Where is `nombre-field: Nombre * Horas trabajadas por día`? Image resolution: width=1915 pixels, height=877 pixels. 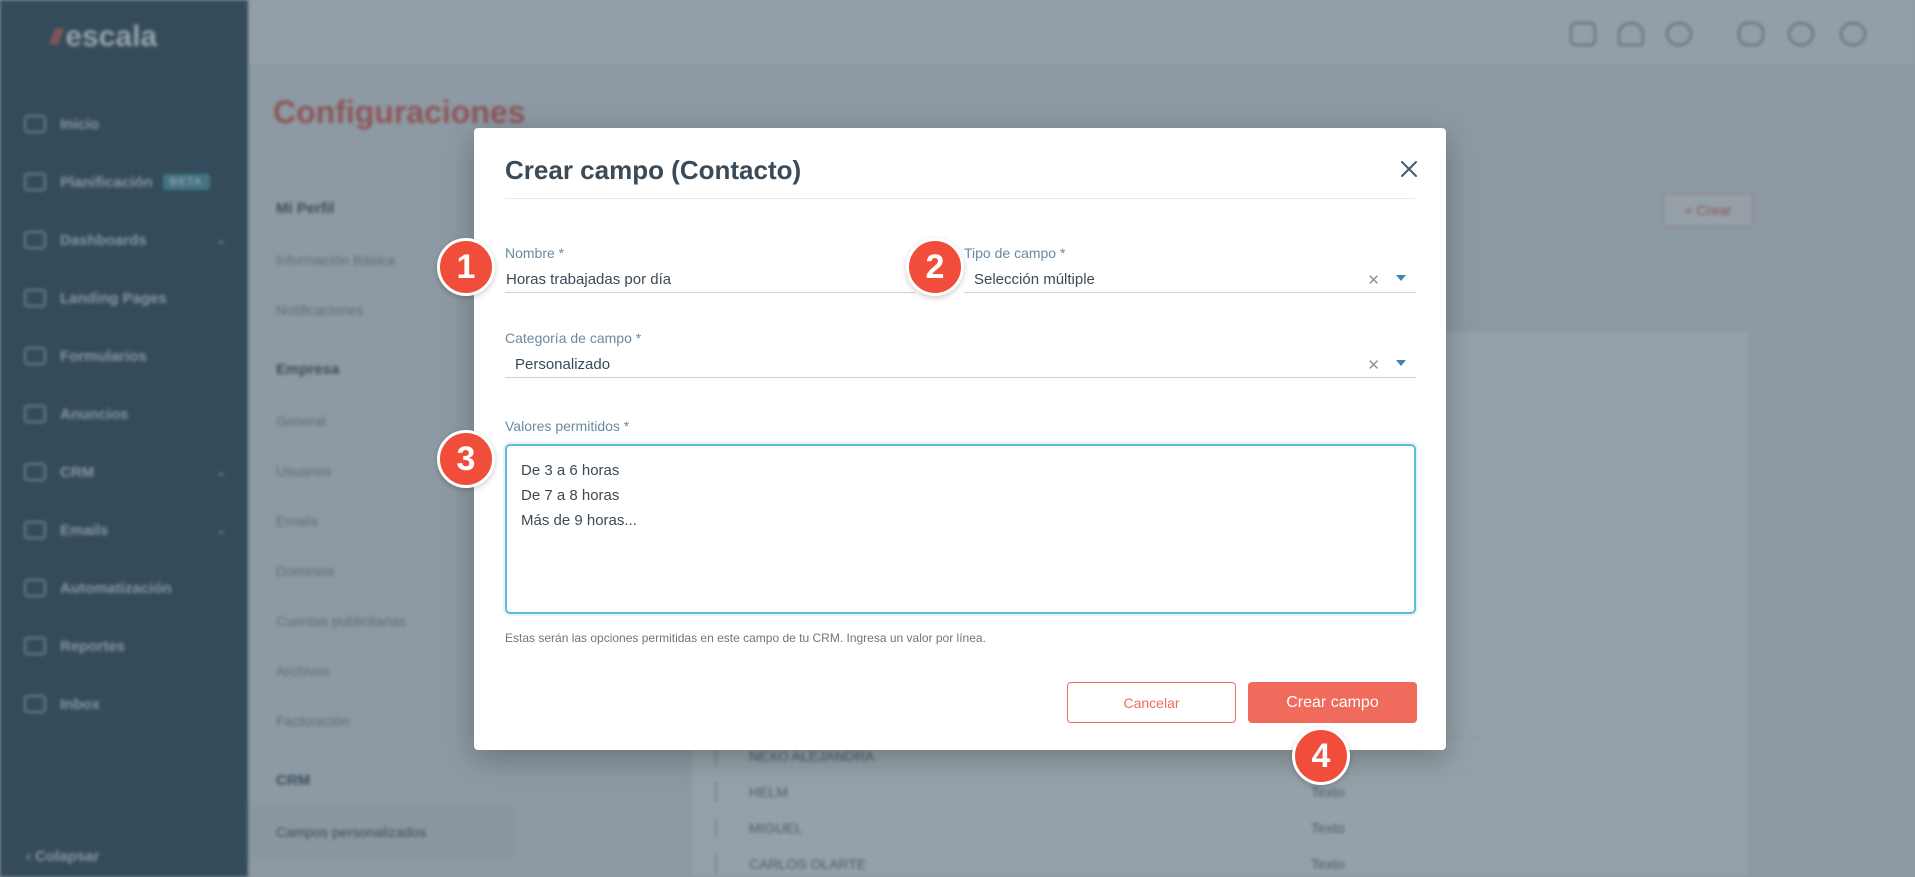
nombre-field: Nombre * Horas trabajadas por día is located at coordinates (710, 269).